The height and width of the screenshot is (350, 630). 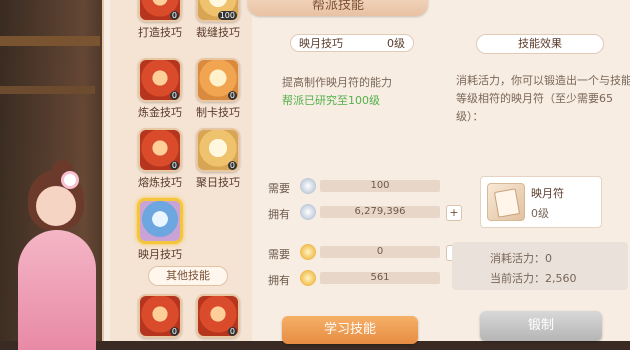 What do you see at coordinates (160, 254) in the screenshot?
I see `skill-label: 映月技巧` at bounding box center [160, 254].